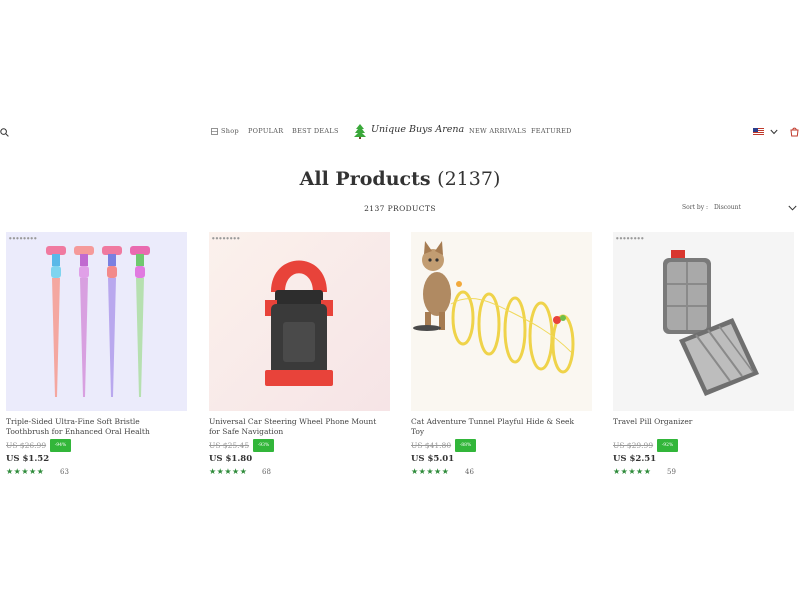 The width and height of the screenshot is (800, 600). I want to click on discount-badge: -93%, so click(263, 445).